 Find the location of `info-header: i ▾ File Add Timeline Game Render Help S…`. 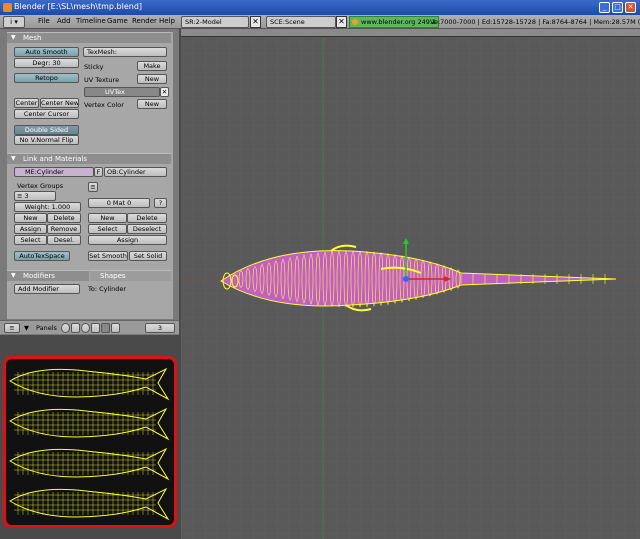

info-header: i ▾ File Add Timeline Game Render Help S… is located at coordinates (320, 22).